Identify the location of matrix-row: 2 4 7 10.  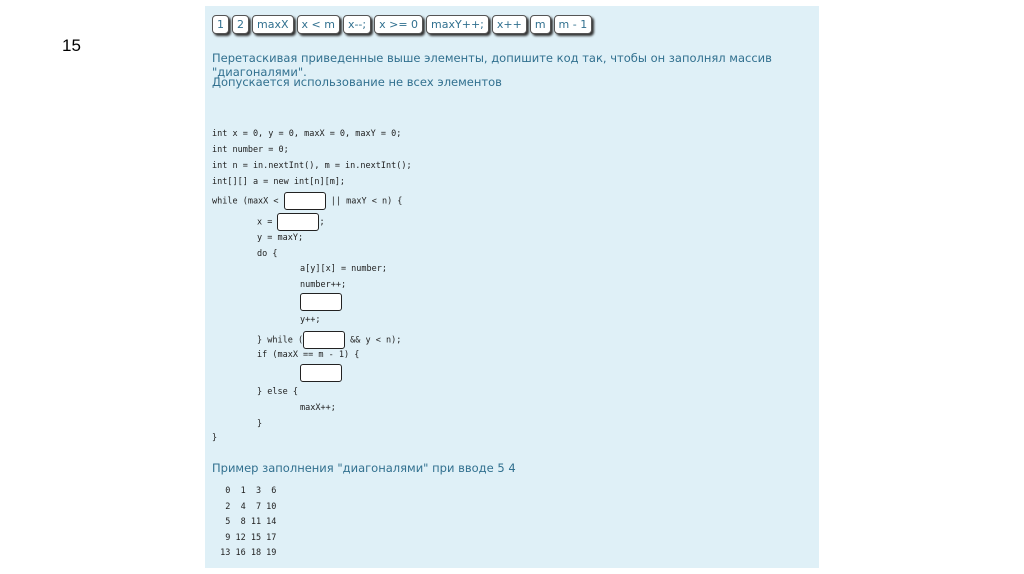
(246, 506).